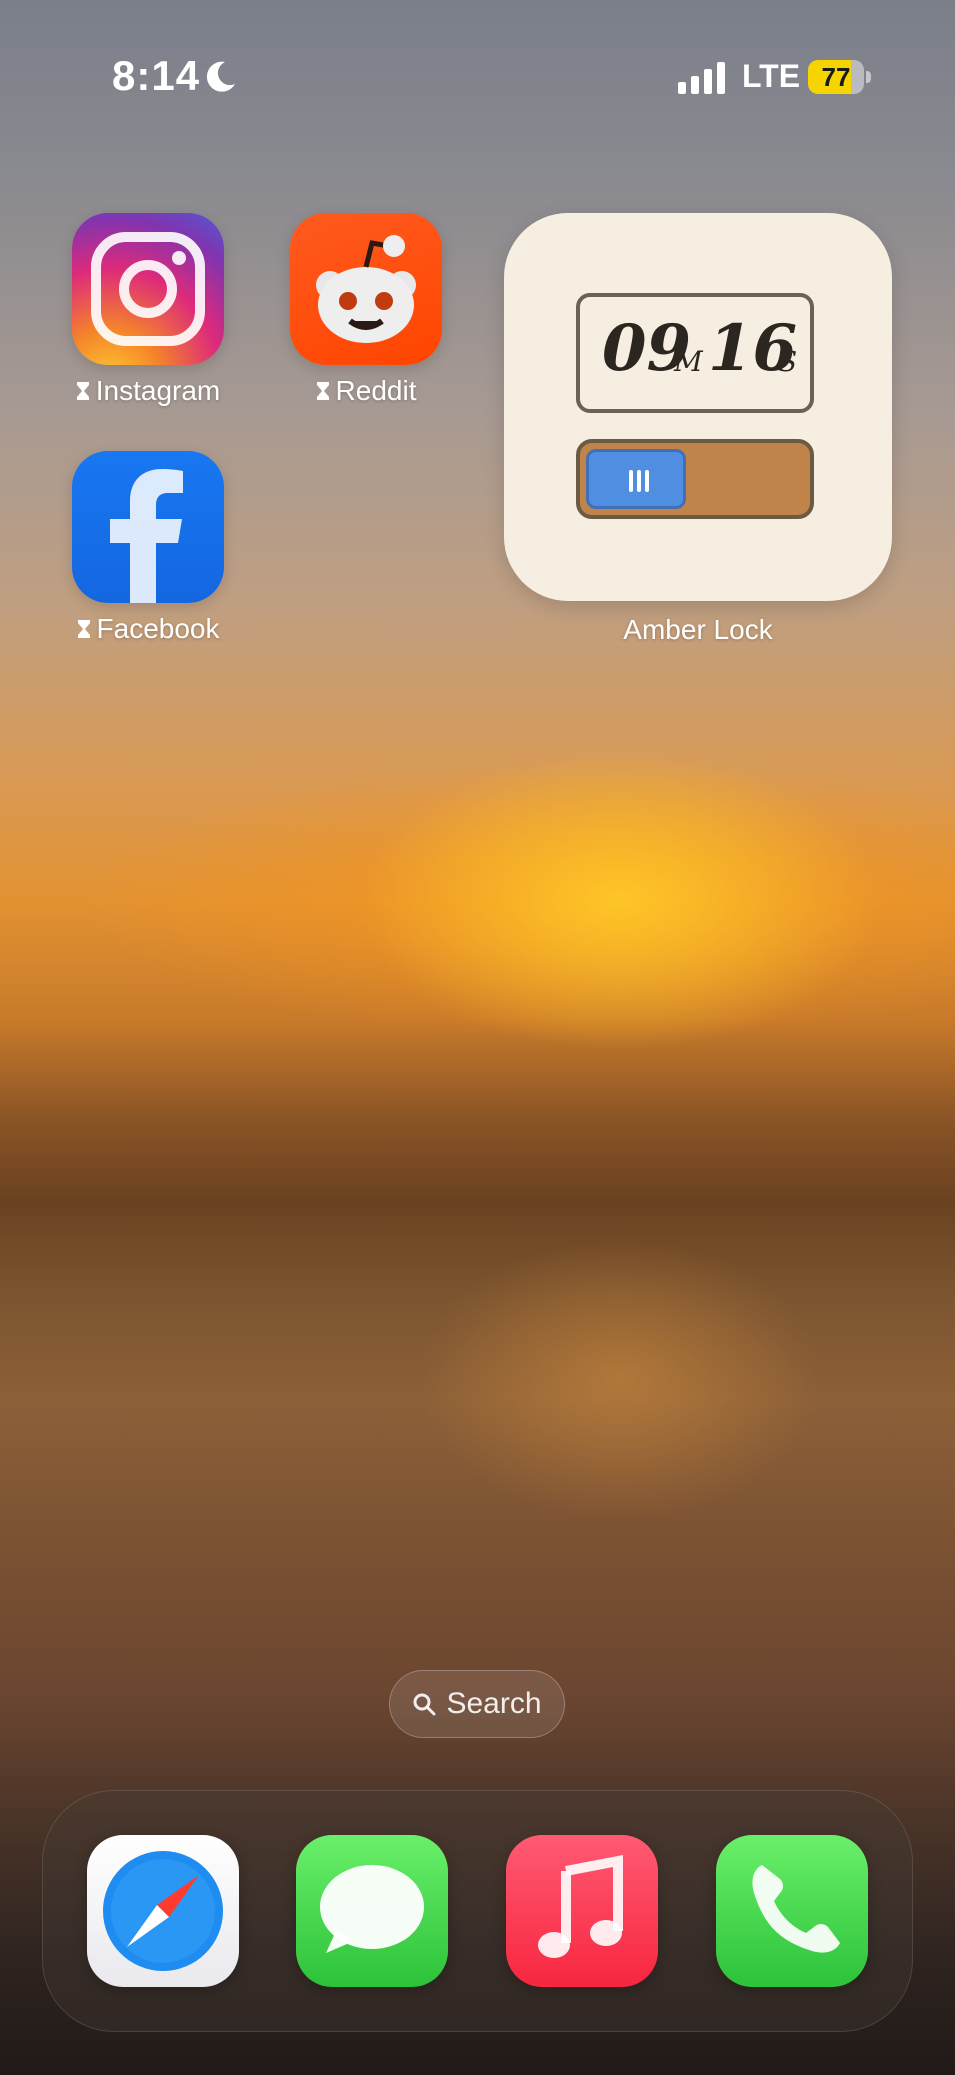  I want to click on app-facebook: Facebook, so click(148, 548).